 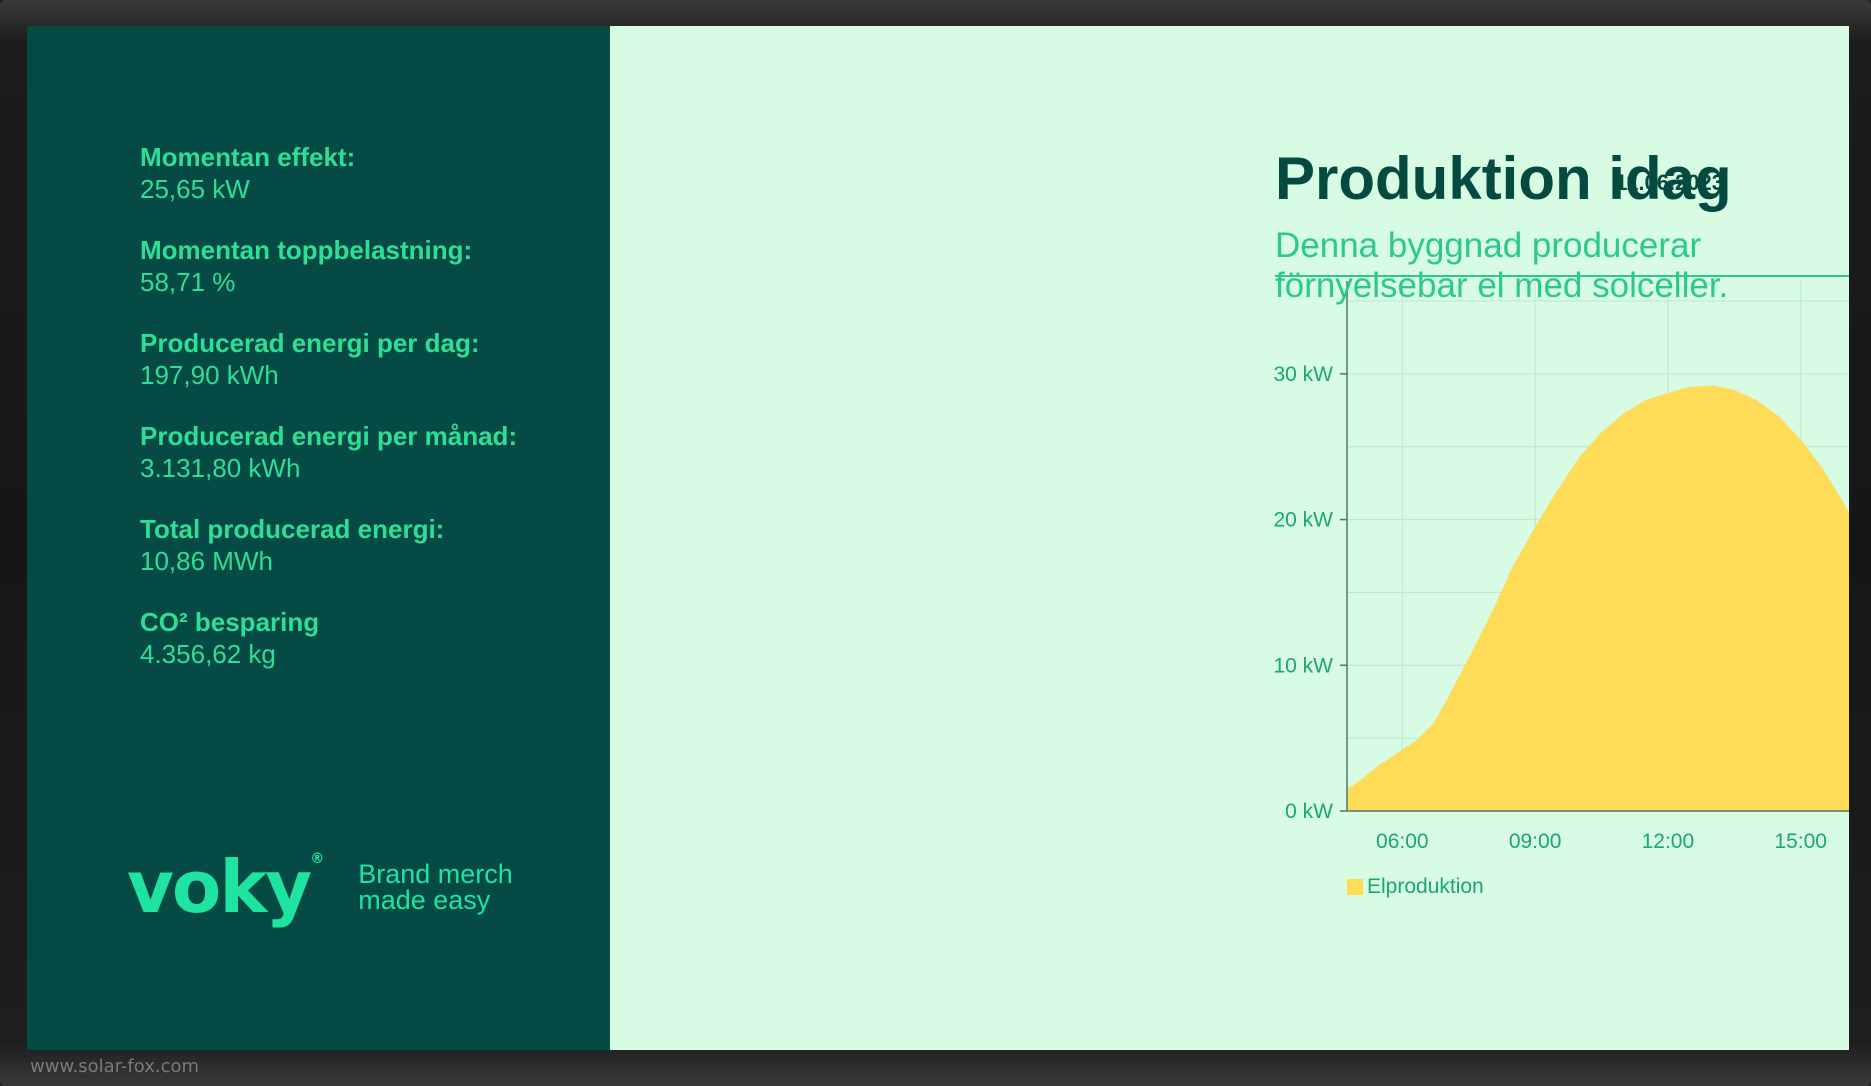 What do you see at coordinates (1303, 520) in the screenshot?
I see `y-tick-label: 20 kW` at bounding box center [1303, 520].